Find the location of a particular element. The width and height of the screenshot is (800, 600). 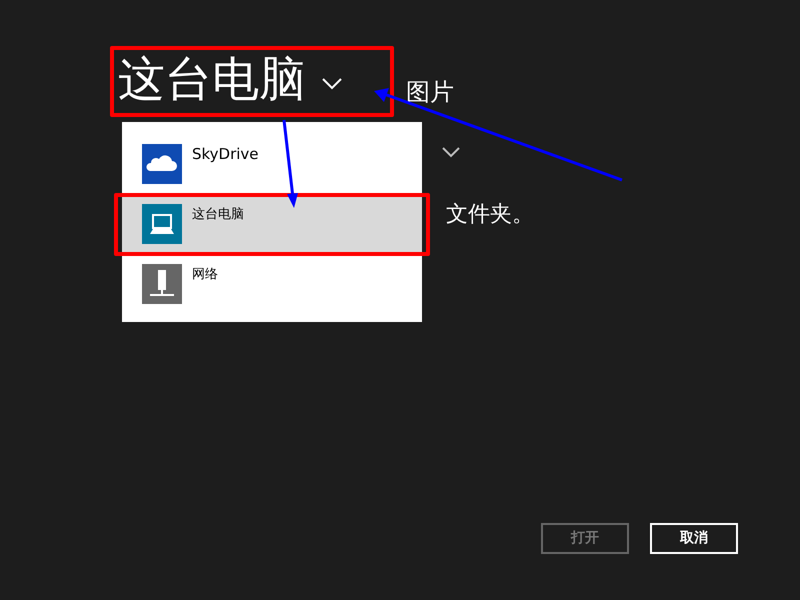

cloud-icon is located at coordinates (162, 164).